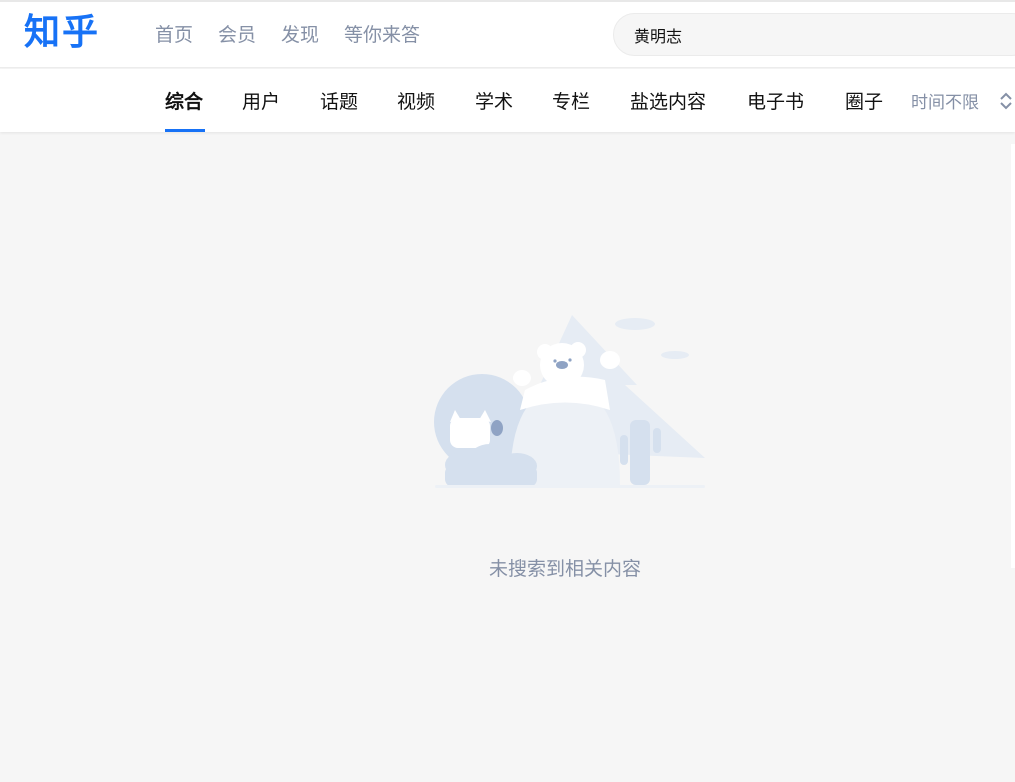 The width and height of the screenshot is (1015, 782). Describe the element at coordinates (864, 102) in the screenshot. I see `tab-circles: 圈子` at that location.